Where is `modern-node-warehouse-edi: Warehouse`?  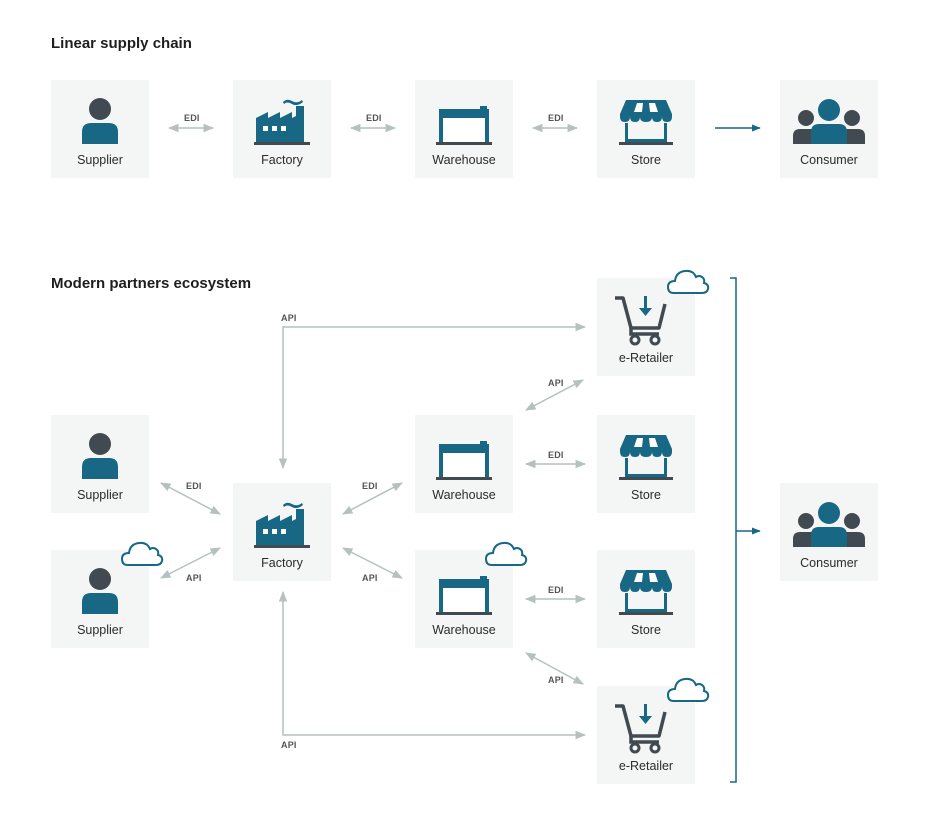 modern-node-warehouse-edi: Warehouse is located at coordinates (464, 464).